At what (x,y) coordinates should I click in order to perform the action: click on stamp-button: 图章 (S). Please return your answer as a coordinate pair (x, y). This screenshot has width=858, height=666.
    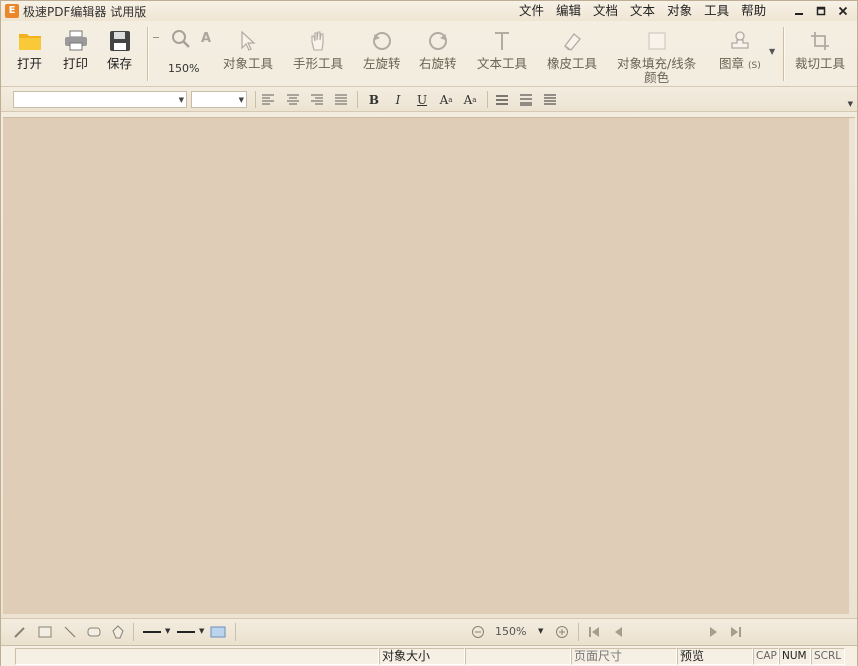
    Looking at the image, I should click on (740, 51).